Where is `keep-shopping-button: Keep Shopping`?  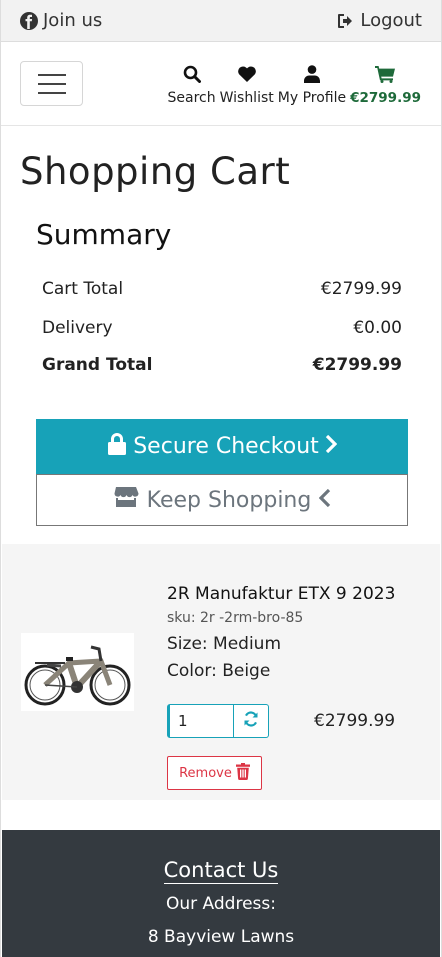 keep-shopping-button: Keep Shopping is located at coordinates (222, 500).